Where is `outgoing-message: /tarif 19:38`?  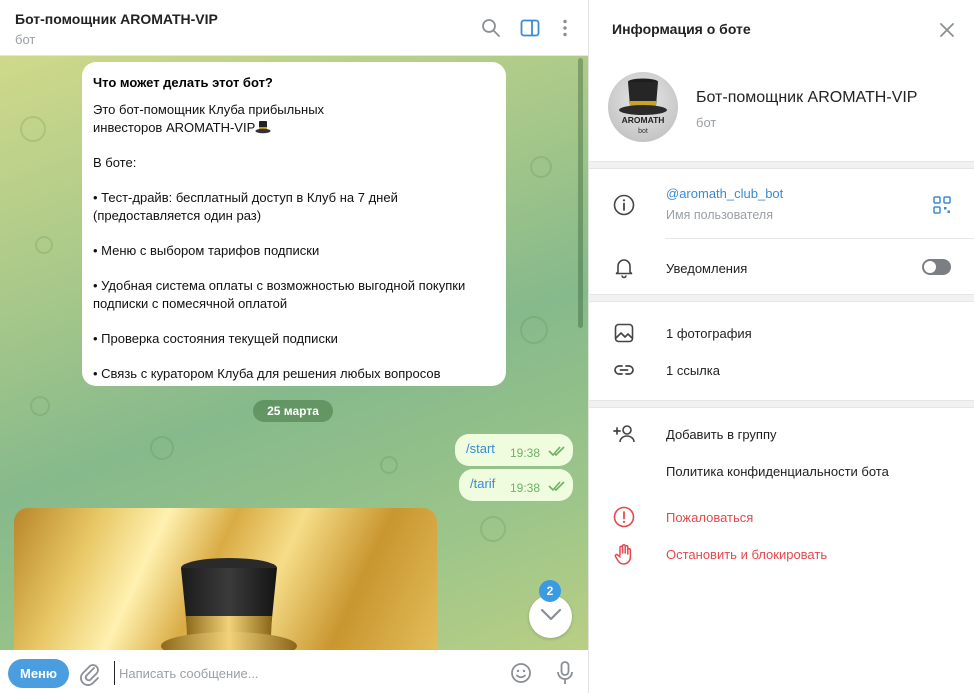 outgoing-message: /tarif 19:38 is located at coordinates (516, 485).